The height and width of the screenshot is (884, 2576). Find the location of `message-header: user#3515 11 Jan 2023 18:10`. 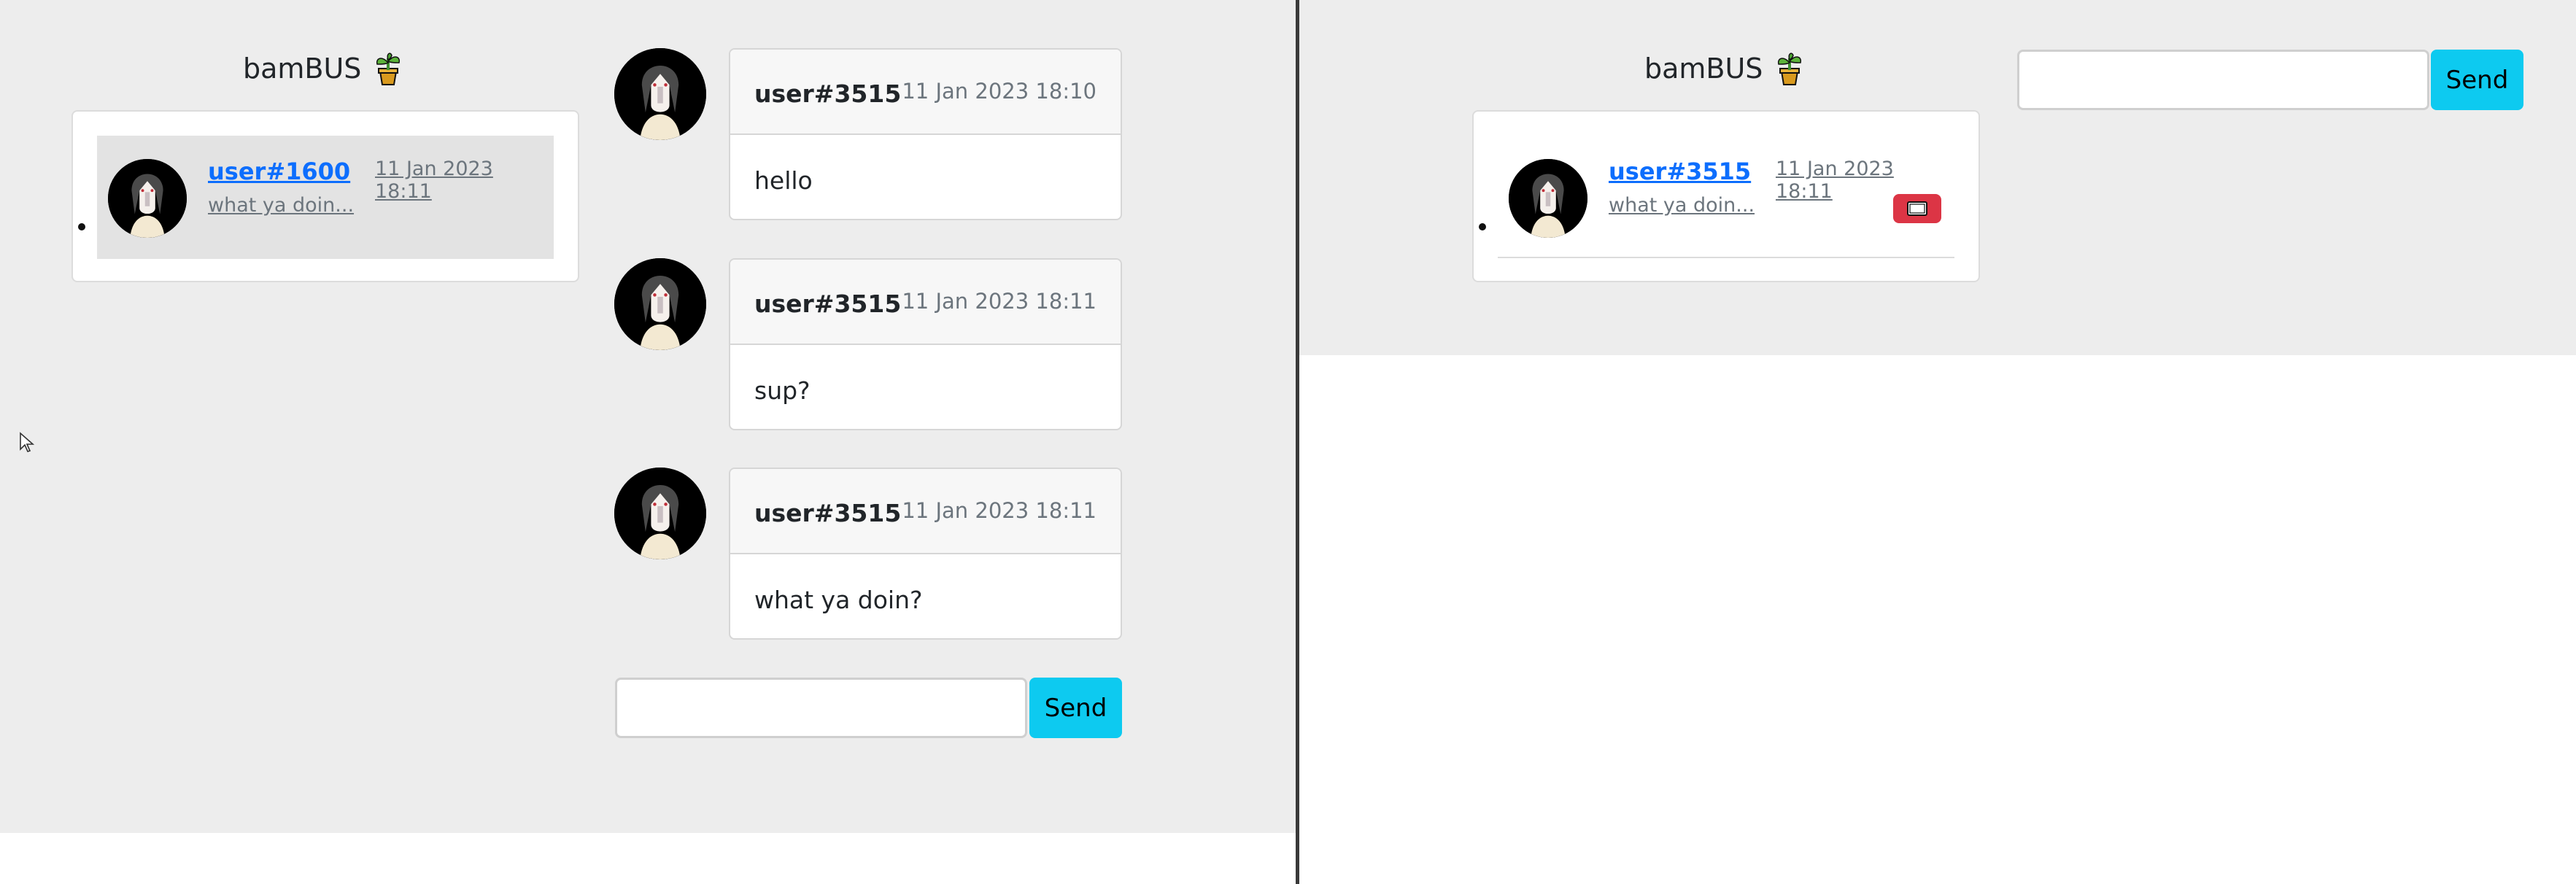

message-header: user#3515 11 Jan 2023 18:10 is located at coordinates (925, 92).